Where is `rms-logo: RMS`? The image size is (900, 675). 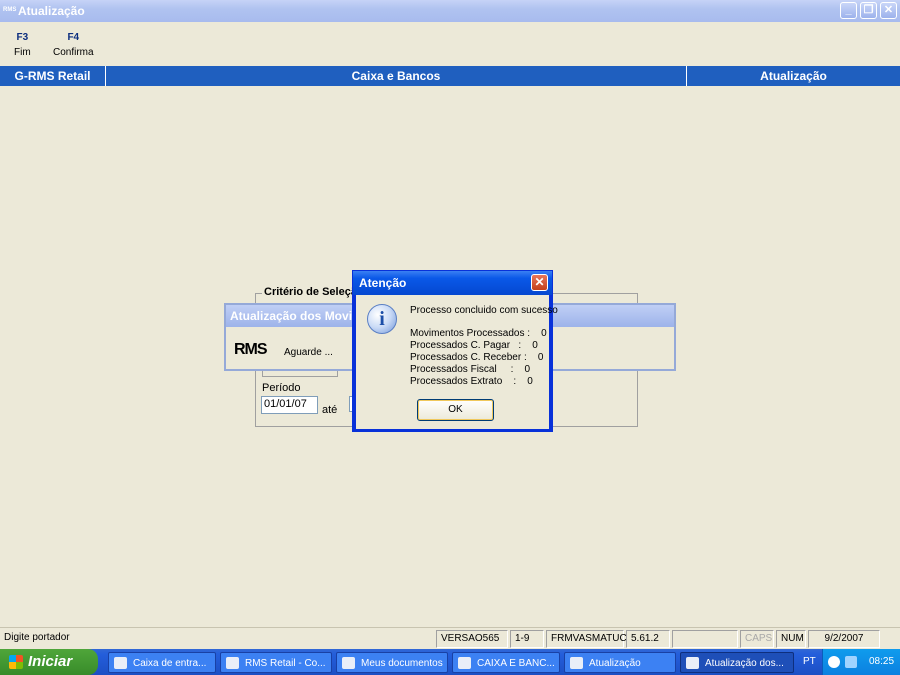
rms-logo: RMS is located at coordinates (251, 349).